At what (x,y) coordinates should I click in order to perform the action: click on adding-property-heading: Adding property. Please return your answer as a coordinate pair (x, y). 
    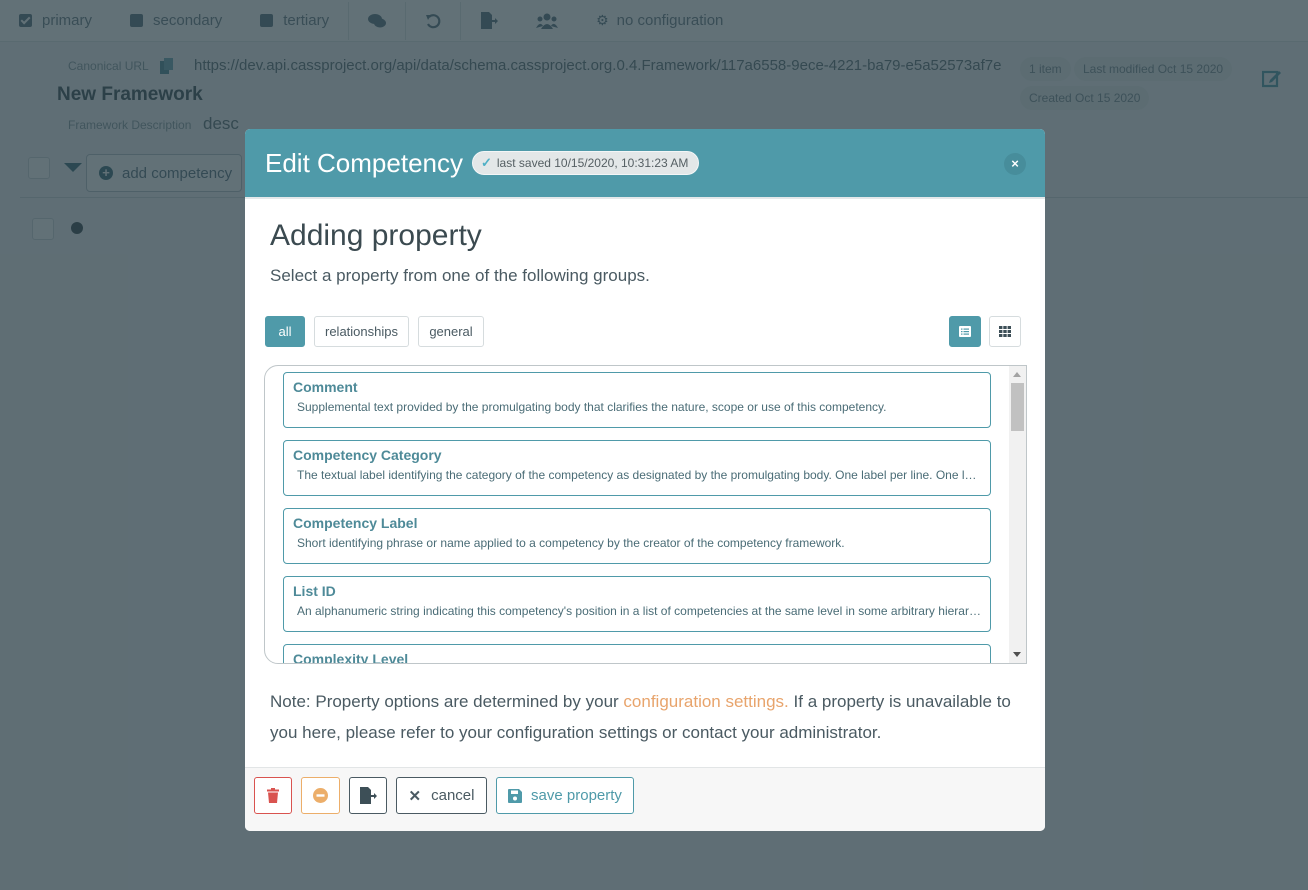
    Looking at the image, I should click on (376, 235).